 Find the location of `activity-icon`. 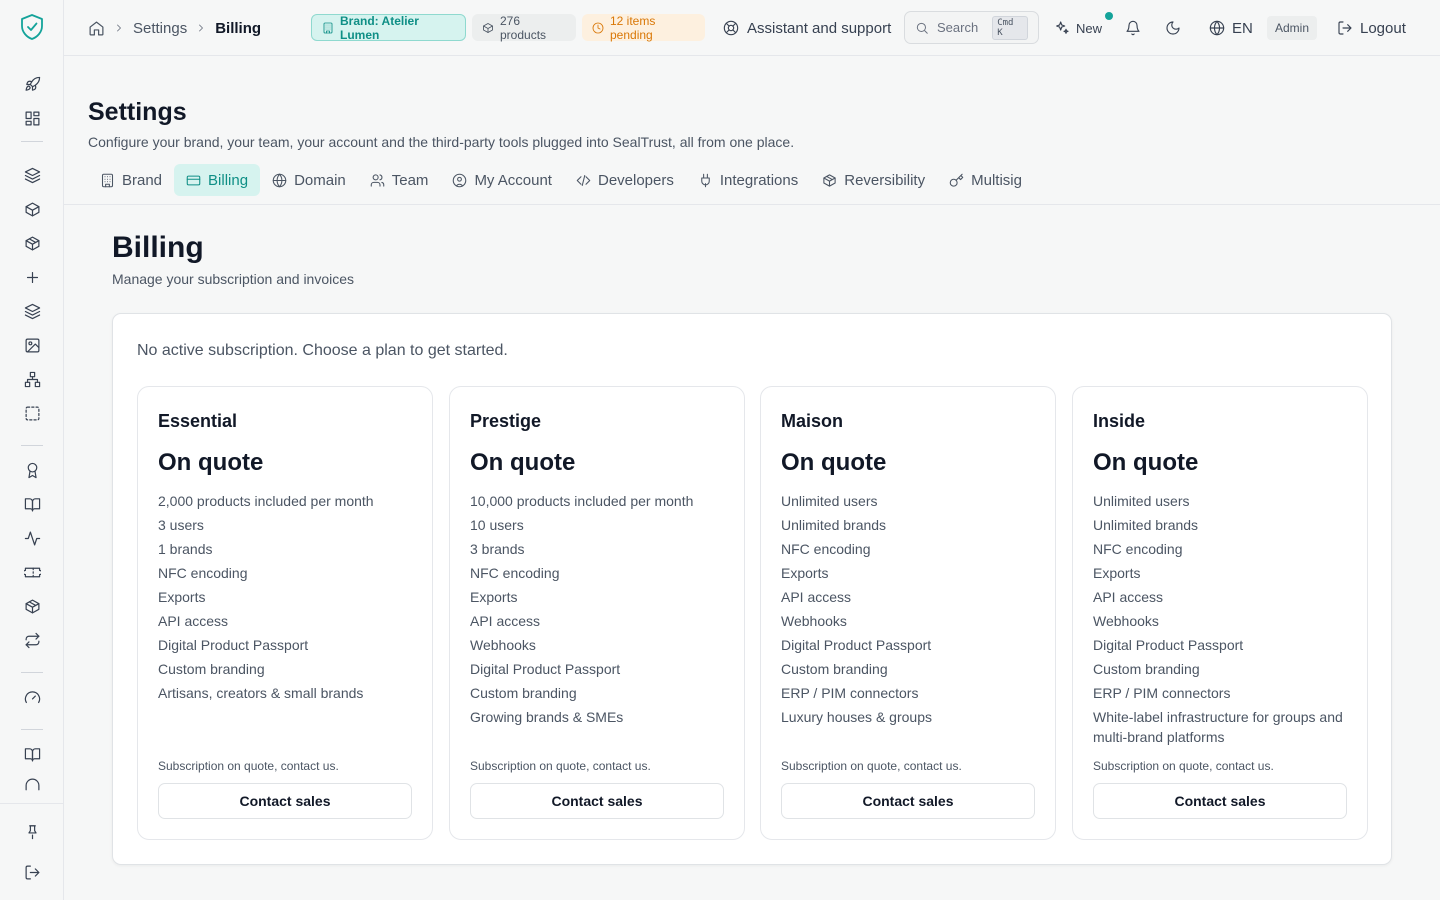

activity-icon is located at coordinates (32, 538).